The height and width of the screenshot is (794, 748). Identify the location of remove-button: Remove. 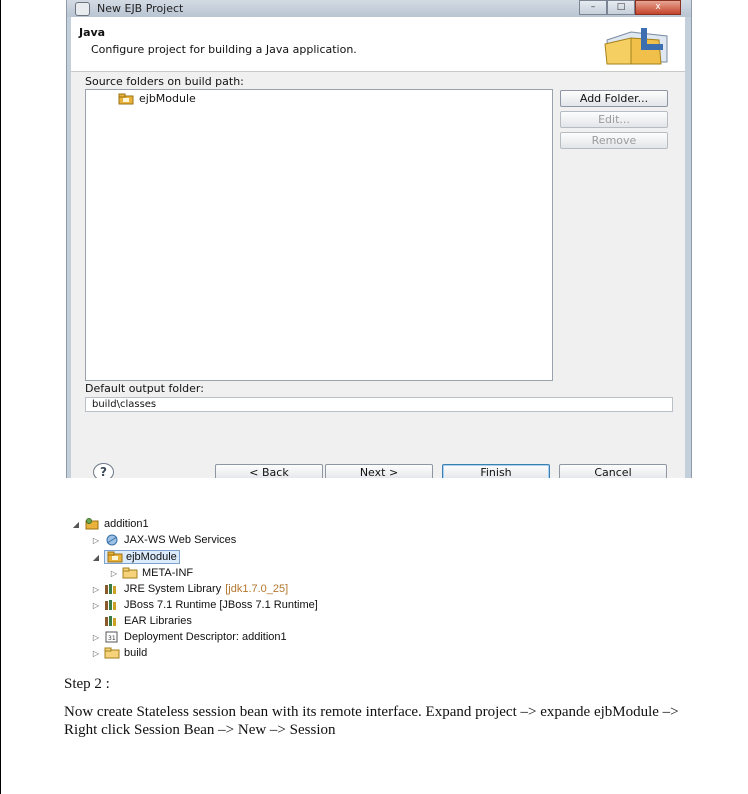
(614, 140).